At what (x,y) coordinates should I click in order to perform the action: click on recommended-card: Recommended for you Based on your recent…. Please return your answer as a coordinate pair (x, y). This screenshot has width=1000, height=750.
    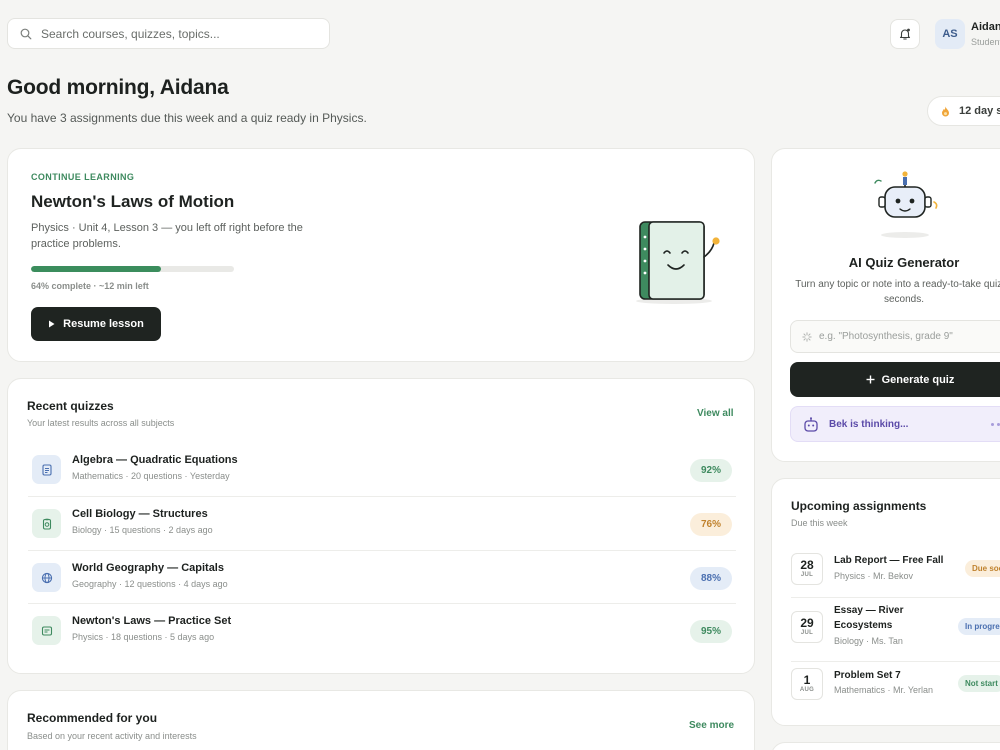
    Looking at the image, I should click on (381, 720).